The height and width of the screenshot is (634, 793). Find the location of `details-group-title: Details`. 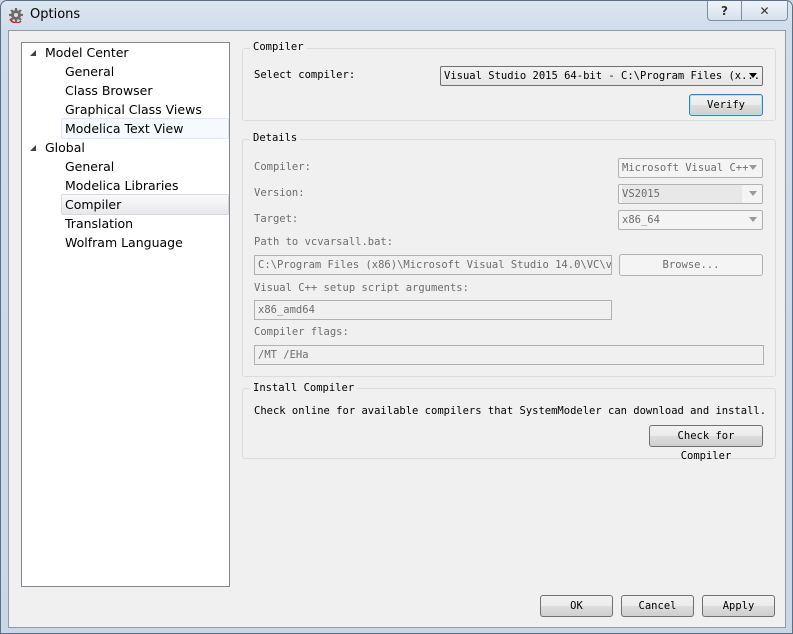

details-group-title: Details is located at coordinates (275, 138).